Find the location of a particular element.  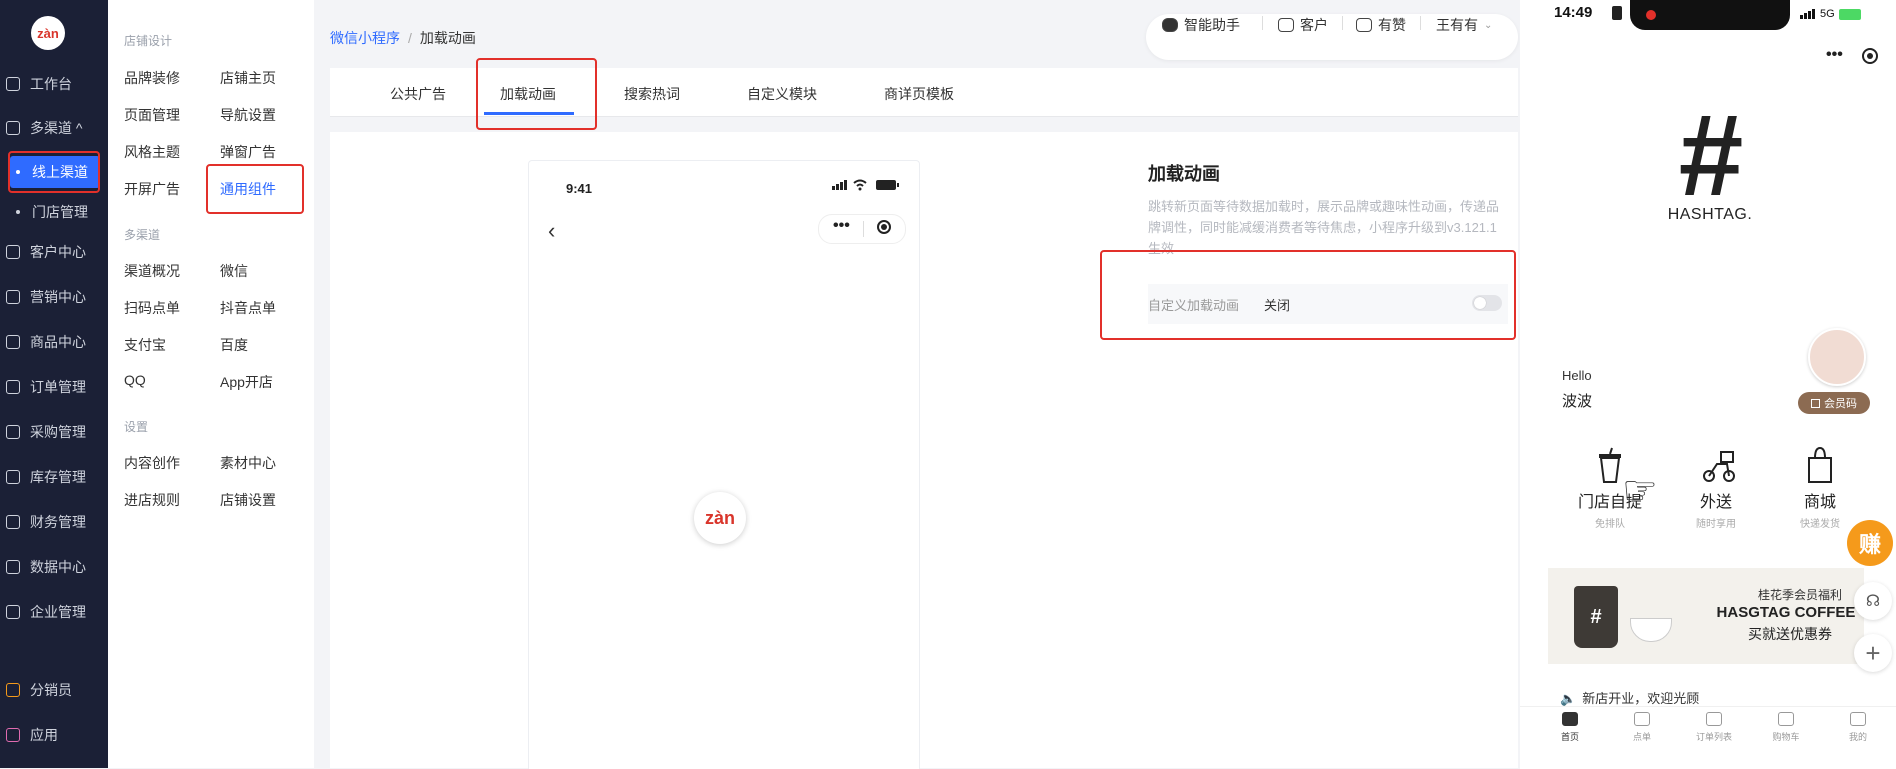

gift-icon is located at coordinates (13, 297).